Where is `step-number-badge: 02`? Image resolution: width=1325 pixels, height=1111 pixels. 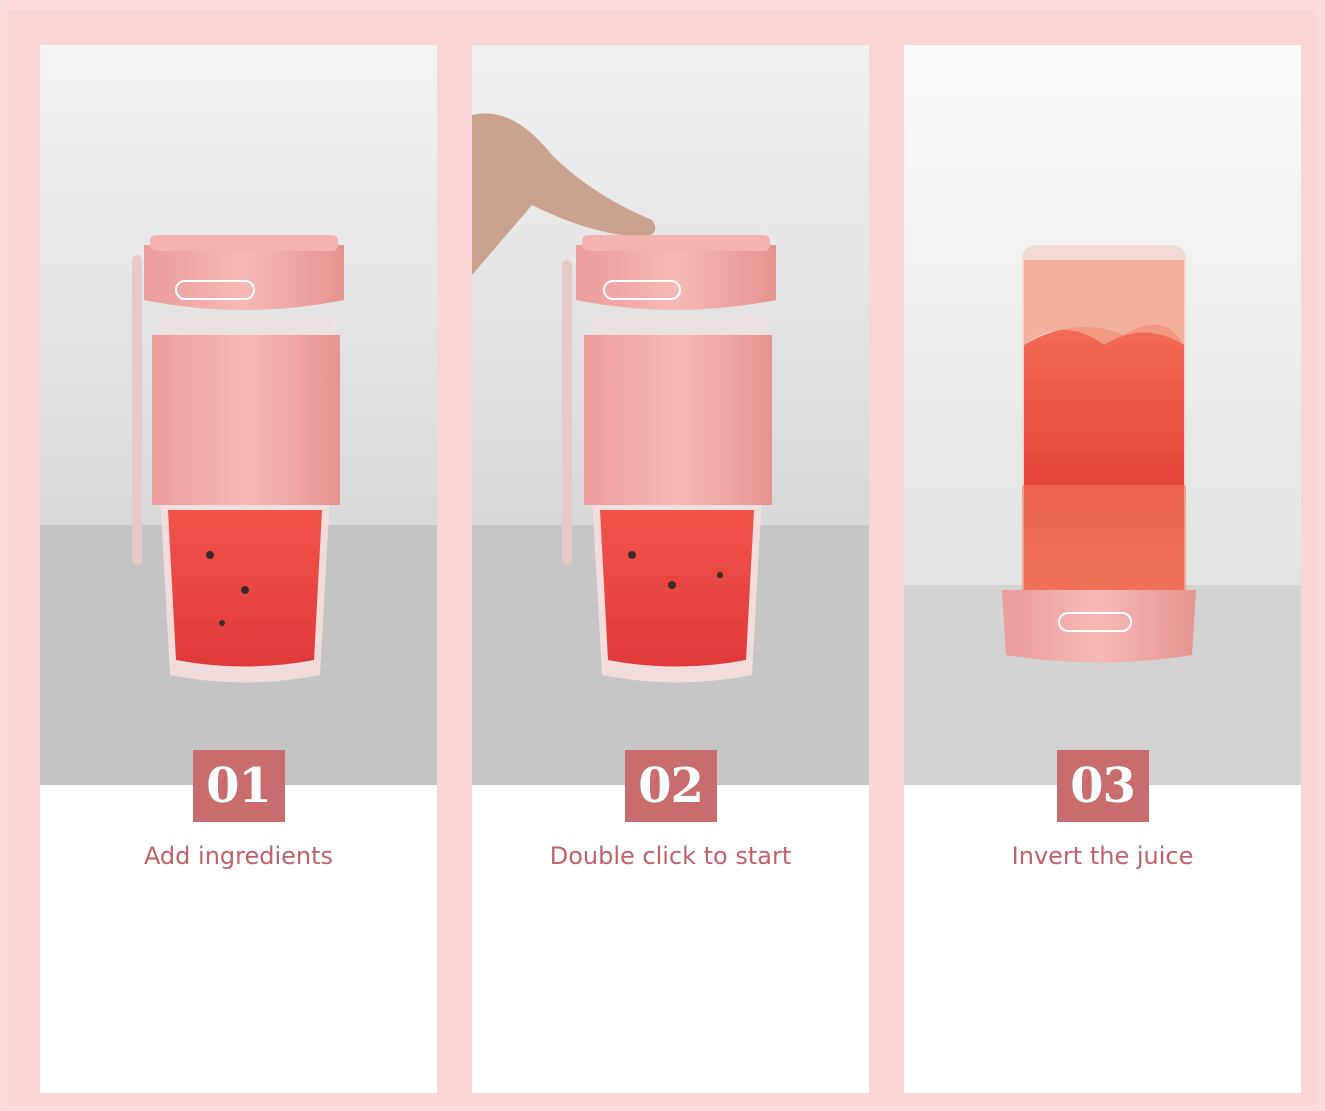
step-number-badge: 02 is located at coordinates (670, 786).